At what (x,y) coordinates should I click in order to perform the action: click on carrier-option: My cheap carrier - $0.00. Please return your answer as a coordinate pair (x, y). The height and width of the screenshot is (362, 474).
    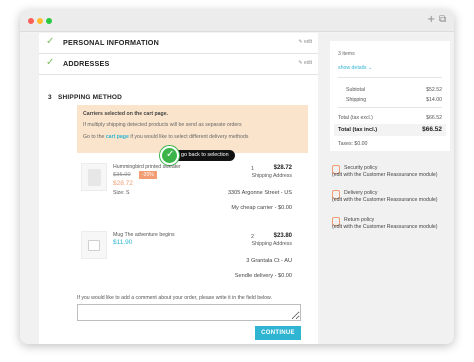
    Looking at the image, I should click on (261, 208).